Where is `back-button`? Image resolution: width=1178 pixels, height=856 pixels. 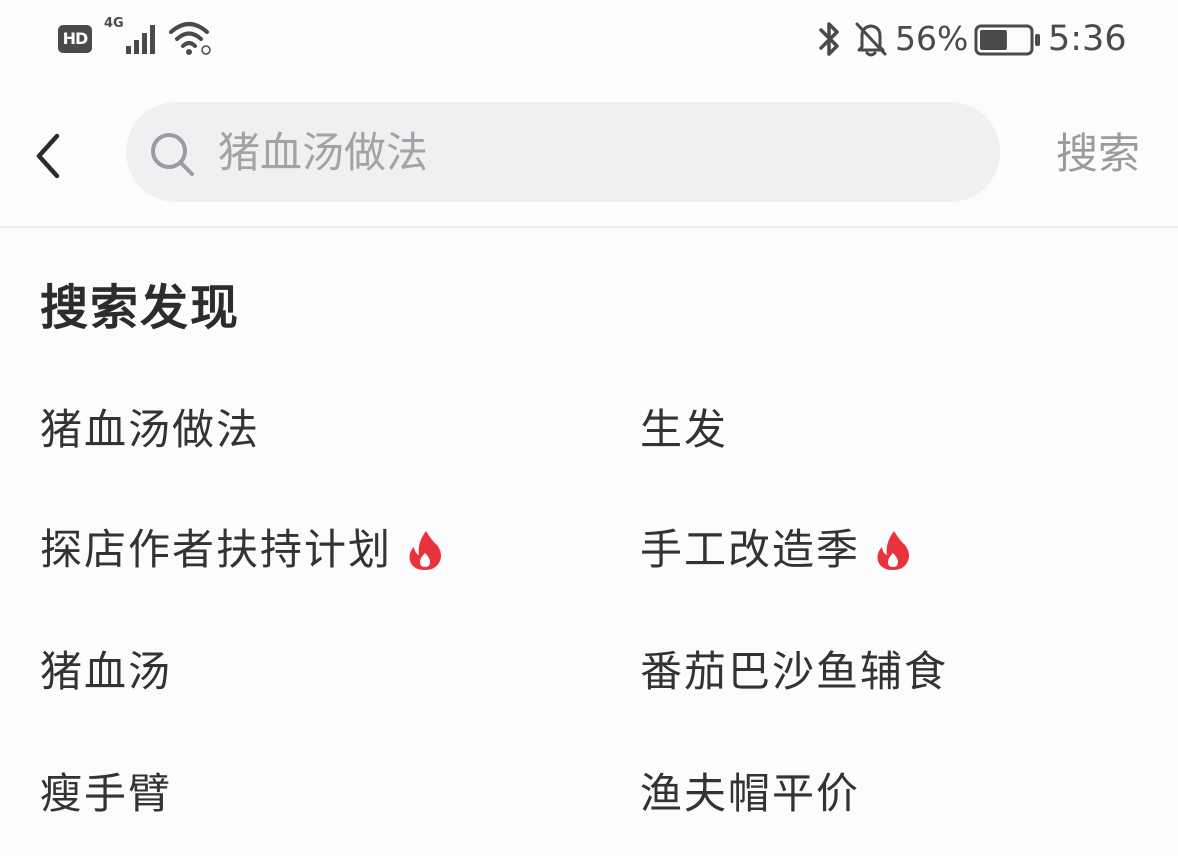 back-button is located at coordinates (48, 156).